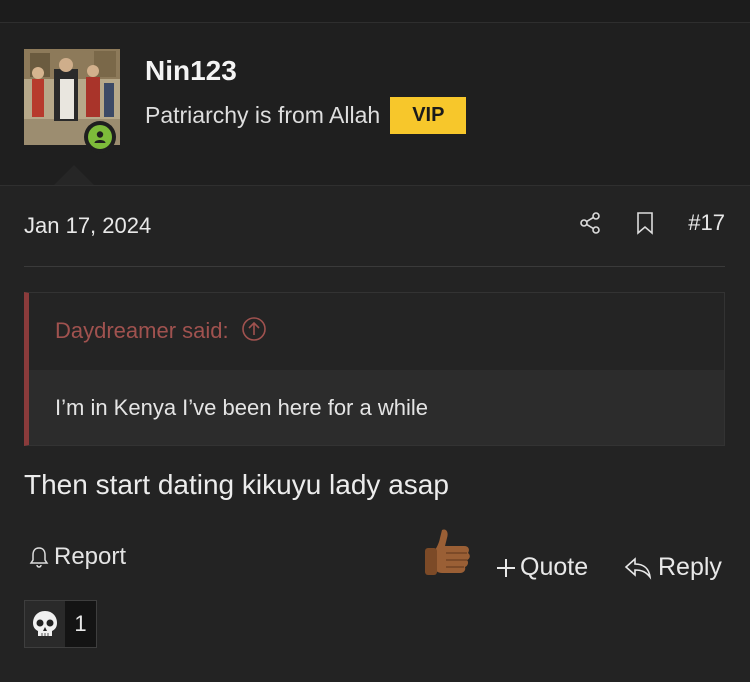  I want to click on online-status, so click(100, 137).